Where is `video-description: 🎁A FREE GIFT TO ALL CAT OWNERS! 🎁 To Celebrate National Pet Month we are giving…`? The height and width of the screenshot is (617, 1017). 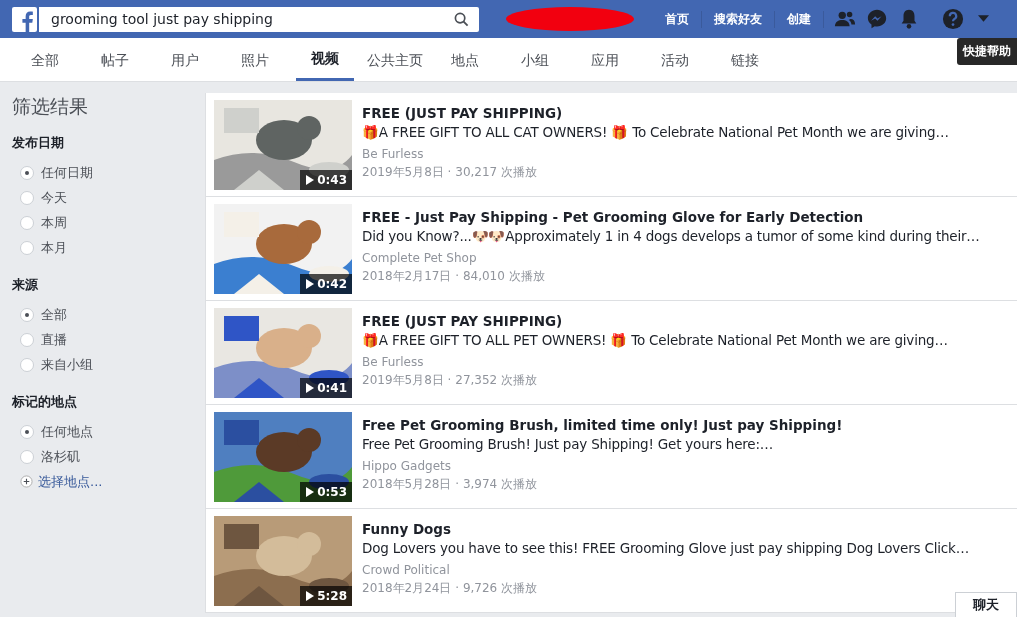
video-description: 🎁A FREE GIFT TO ALL CAT OWNERS! 🎁 To Celebrate National Pet Month we are giving… is located at coordinates (655, 132).